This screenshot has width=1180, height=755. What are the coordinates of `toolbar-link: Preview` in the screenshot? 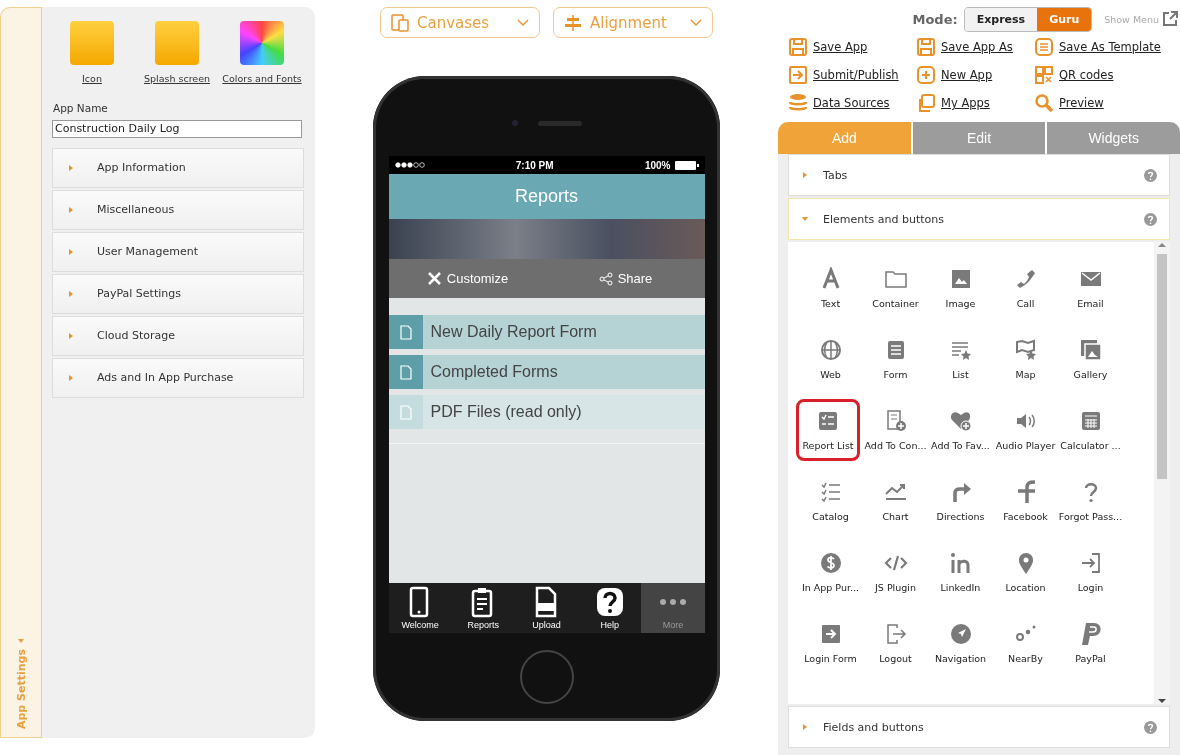 It's located at (1107, 103).